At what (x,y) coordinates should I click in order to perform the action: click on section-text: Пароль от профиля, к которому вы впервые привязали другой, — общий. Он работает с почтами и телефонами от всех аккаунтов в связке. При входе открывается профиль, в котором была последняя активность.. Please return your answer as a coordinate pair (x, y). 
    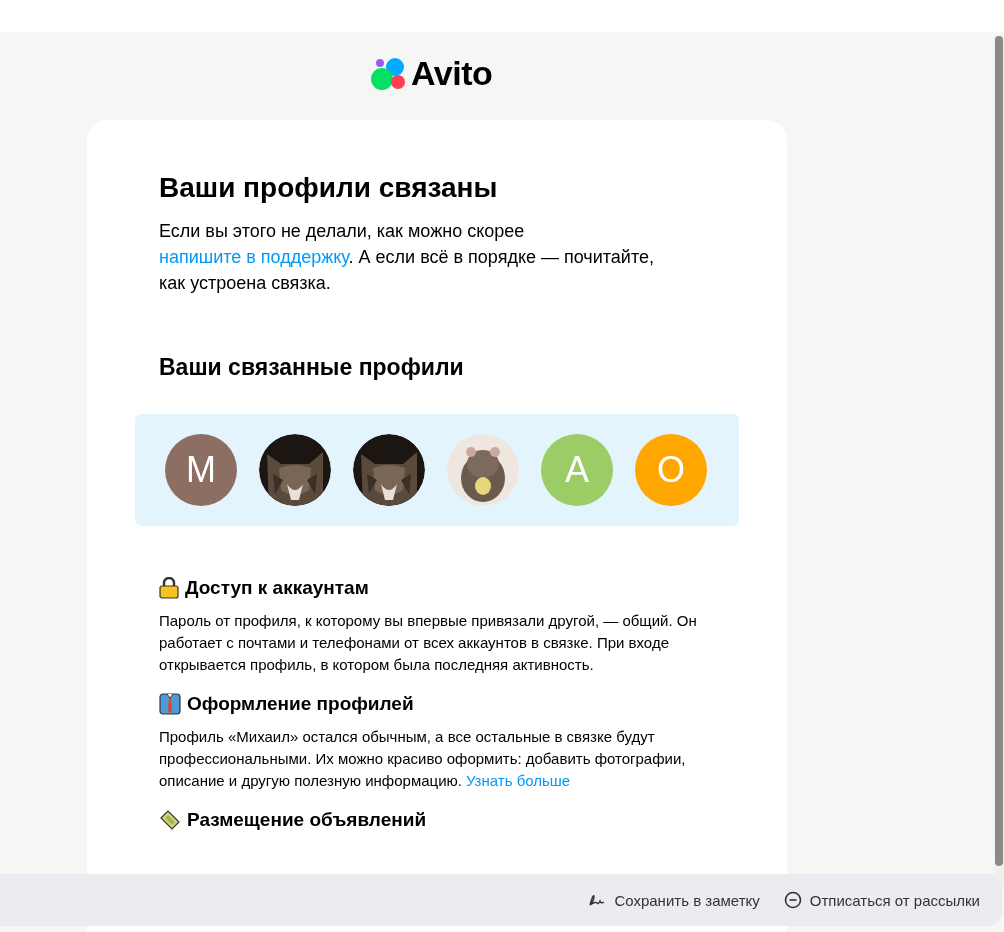
    Looking at the image, I should click on (428, 643).